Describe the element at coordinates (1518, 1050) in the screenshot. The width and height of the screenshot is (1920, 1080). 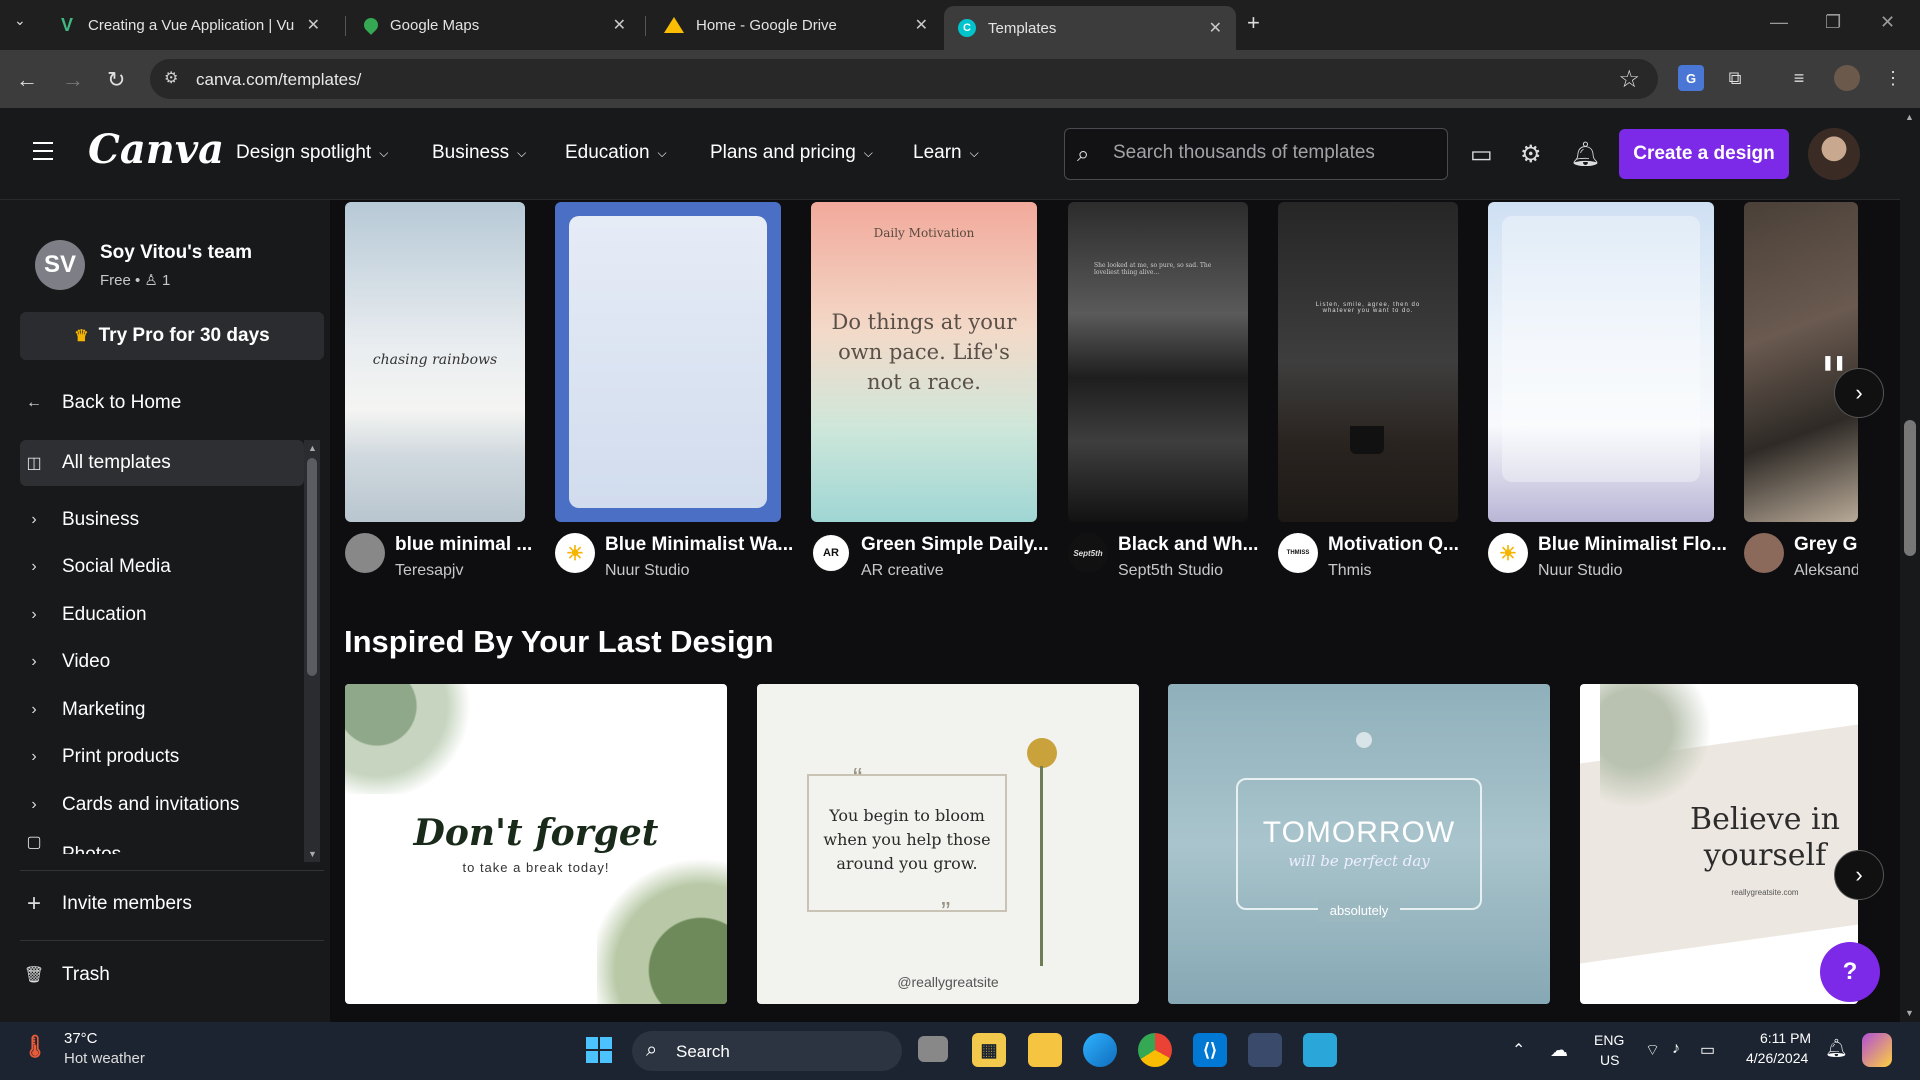
I see `show-hidden-icons: ⌃` at that location.